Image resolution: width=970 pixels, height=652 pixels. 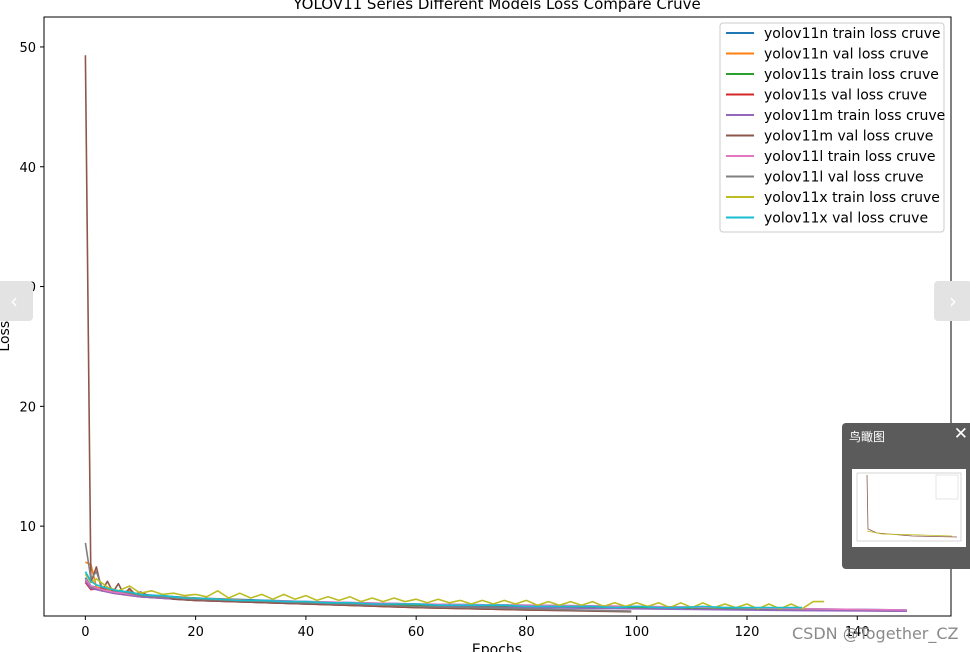 What do you see at coordinates (846, 219) in the screenshot?
I see `legend-label: yolov11x val loss cruve` at bounding box center [846, 219].